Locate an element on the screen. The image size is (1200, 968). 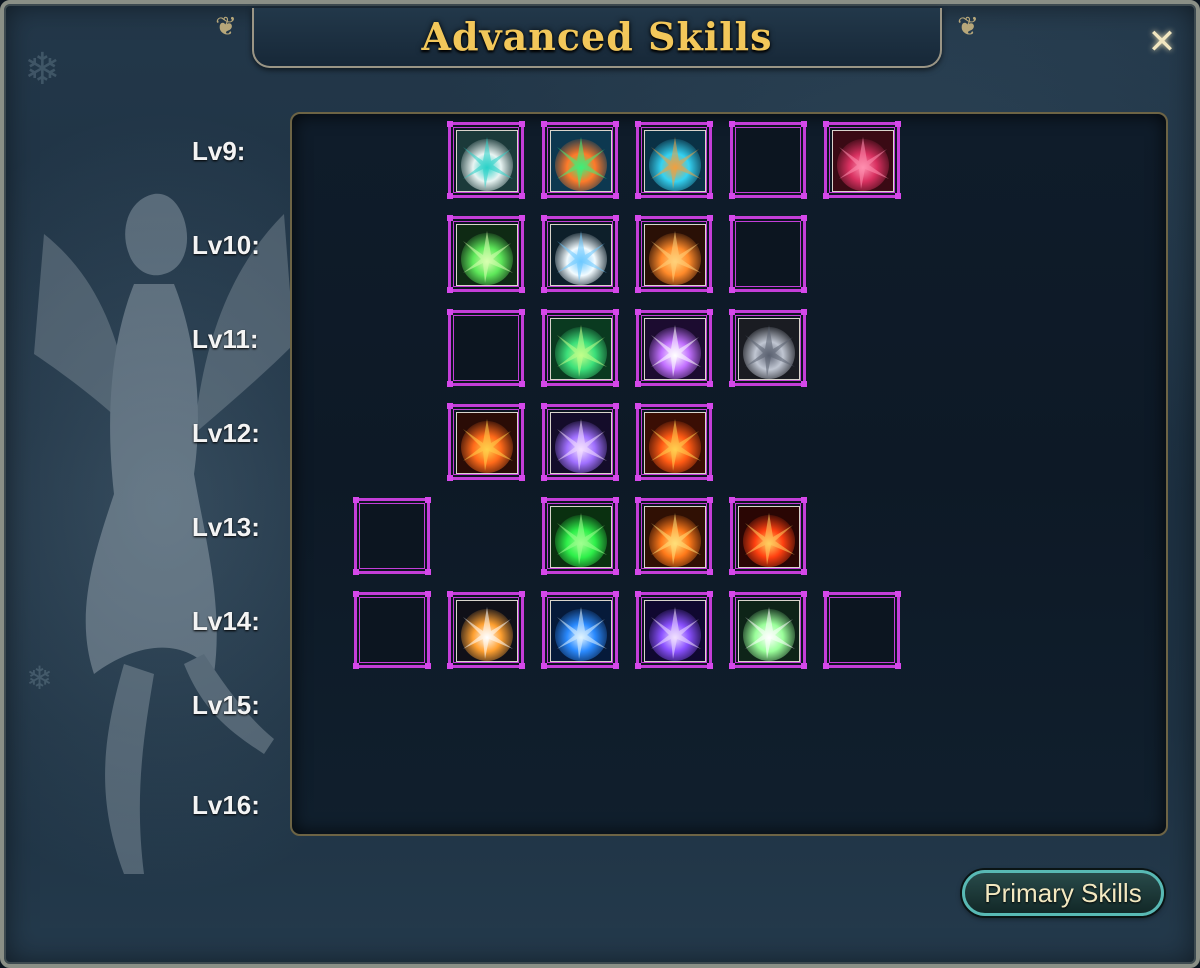
white-orb-skill-icon is located at coordinates (581, 255).